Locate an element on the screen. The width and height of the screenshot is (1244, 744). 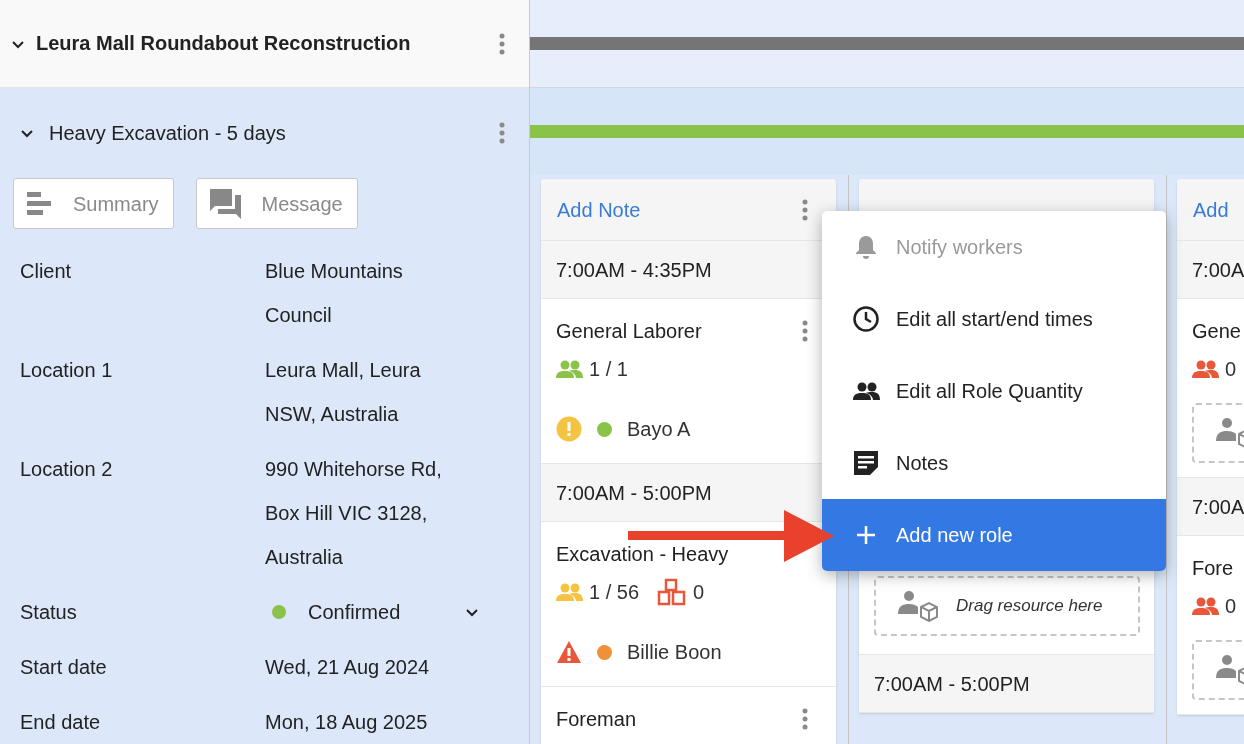
cubes-icon is located at coordinates (672, 592).